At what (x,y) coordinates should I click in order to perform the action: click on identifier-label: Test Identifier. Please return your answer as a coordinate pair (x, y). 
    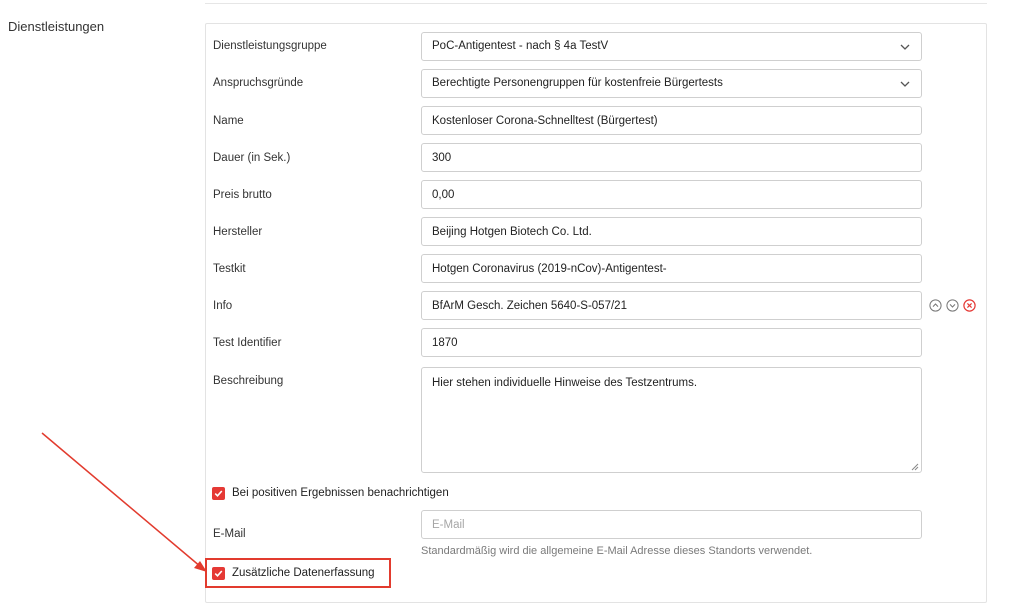
    Looking at the image, I should click on (247, 343).